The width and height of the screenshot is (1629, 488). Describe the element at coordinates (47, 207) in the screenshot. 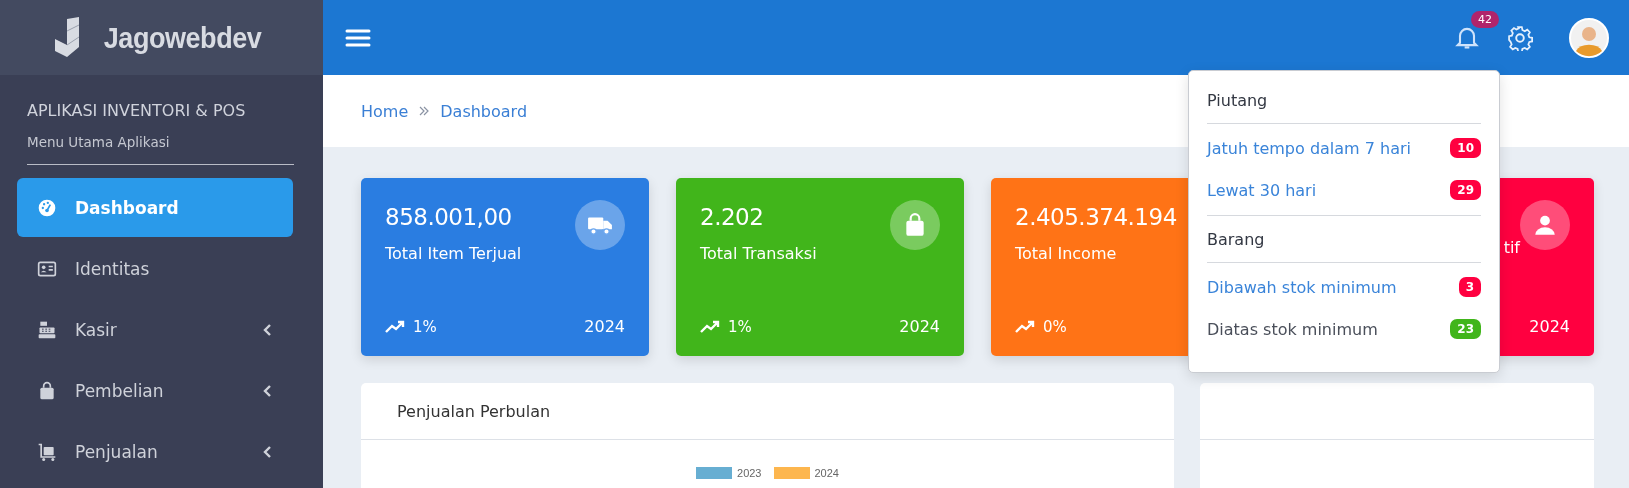

I see `speedometer-icon` at that location.